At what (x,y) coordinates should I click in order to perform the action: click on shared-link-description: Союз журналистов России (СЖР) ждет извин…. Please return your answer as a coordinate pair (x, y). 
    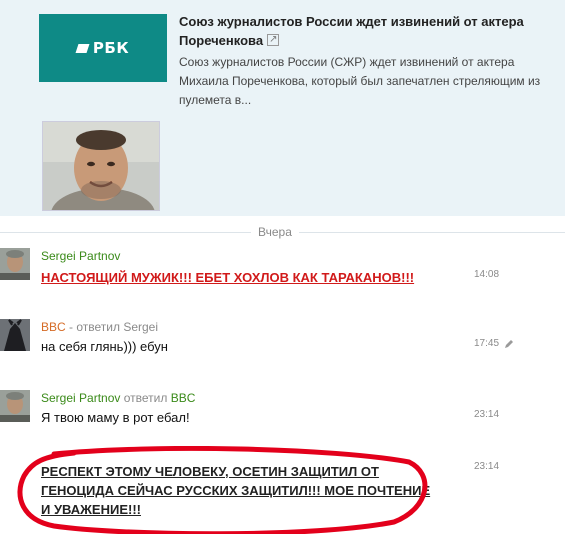
    Looking at the image, I should click on (360, 81).